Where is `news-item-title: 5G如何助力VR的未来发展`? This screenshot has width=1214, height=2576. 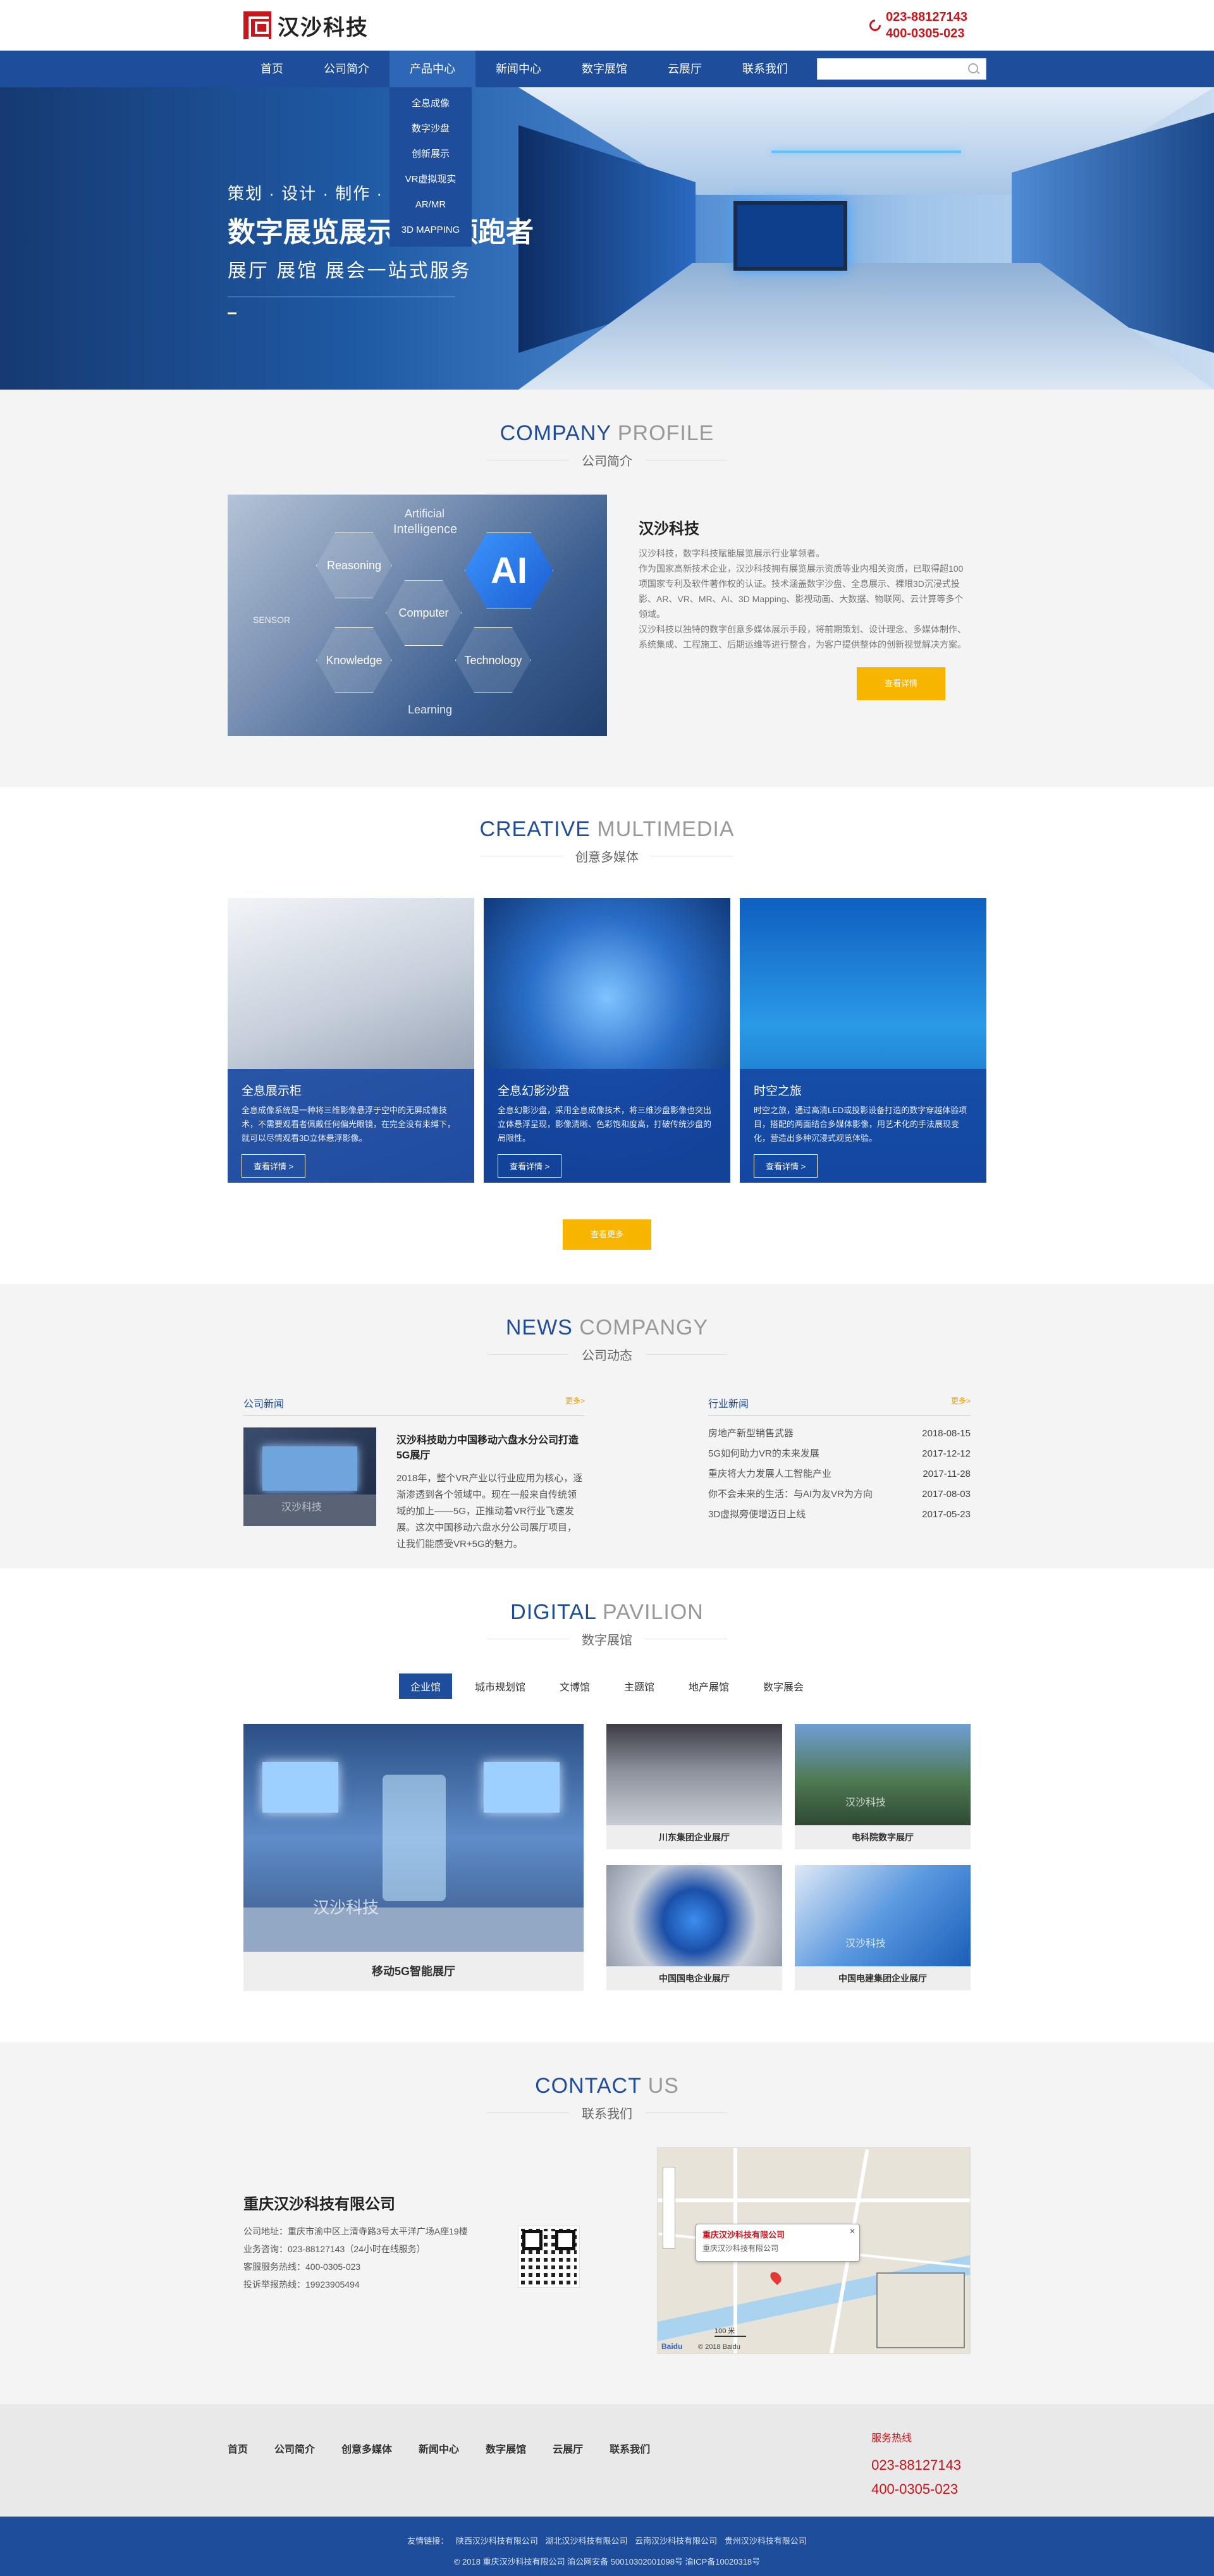
news-item-title: 5G如何助力VR的未来发展 is located at coordinates (763, 1453).